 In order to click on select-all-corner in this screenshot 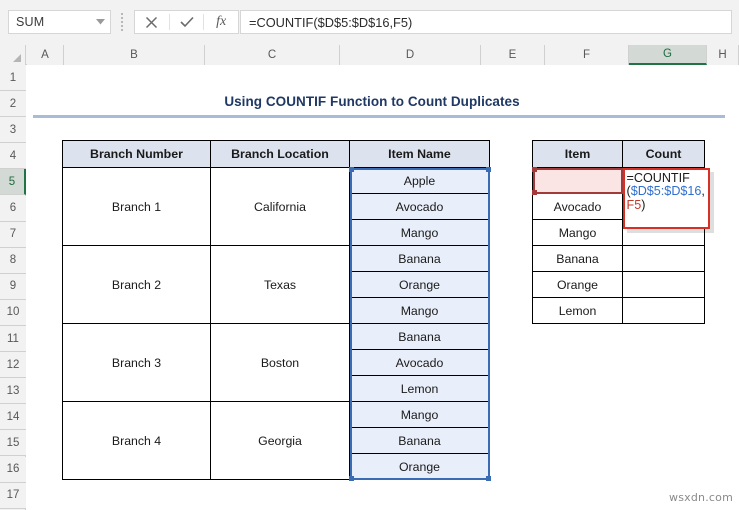, I will do `click(13, 55)`.